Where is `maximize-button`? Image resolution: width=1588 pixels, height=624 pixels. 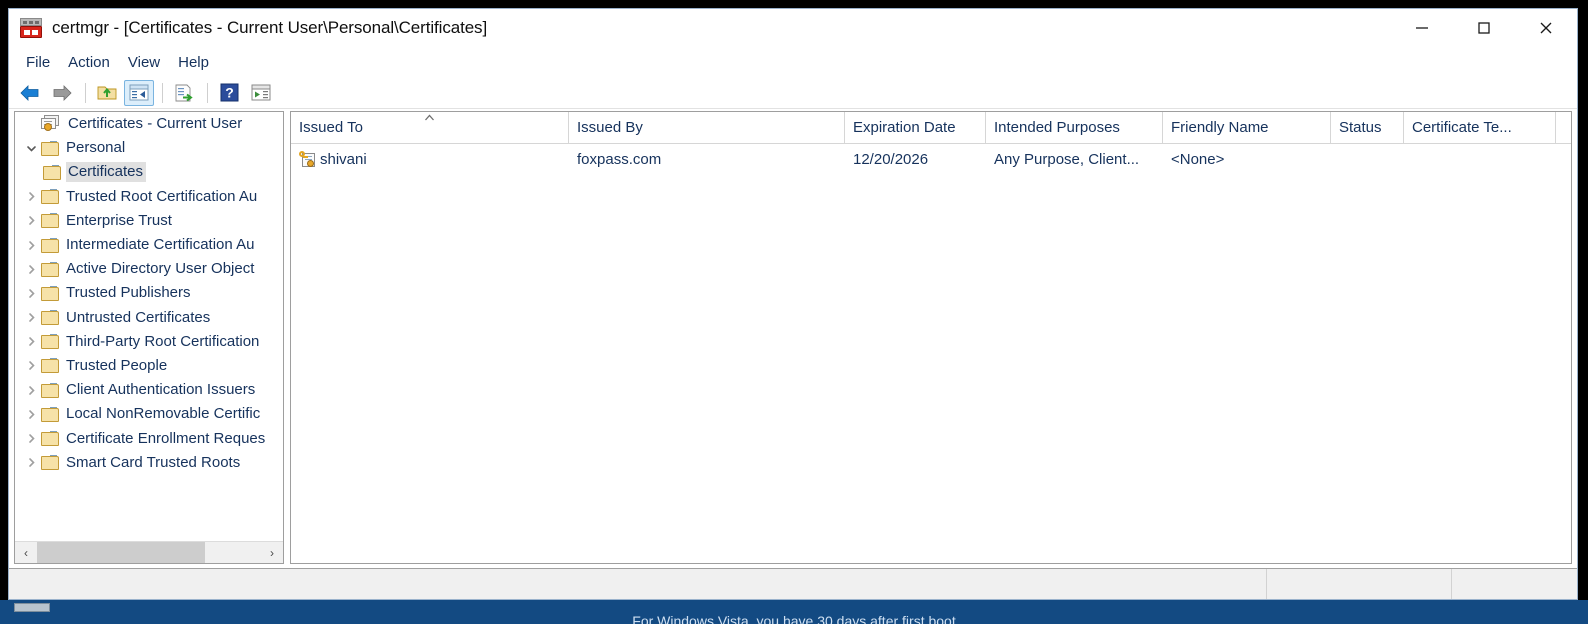
maximize-button is located at coordinates (1484, 28).